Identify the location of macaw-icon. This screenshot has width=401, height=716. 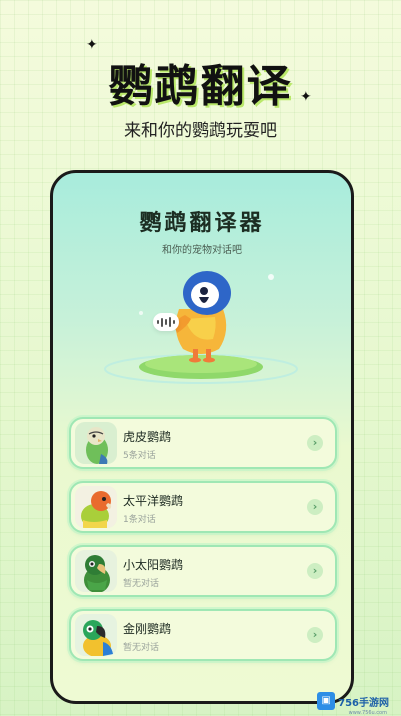
(96, 635).